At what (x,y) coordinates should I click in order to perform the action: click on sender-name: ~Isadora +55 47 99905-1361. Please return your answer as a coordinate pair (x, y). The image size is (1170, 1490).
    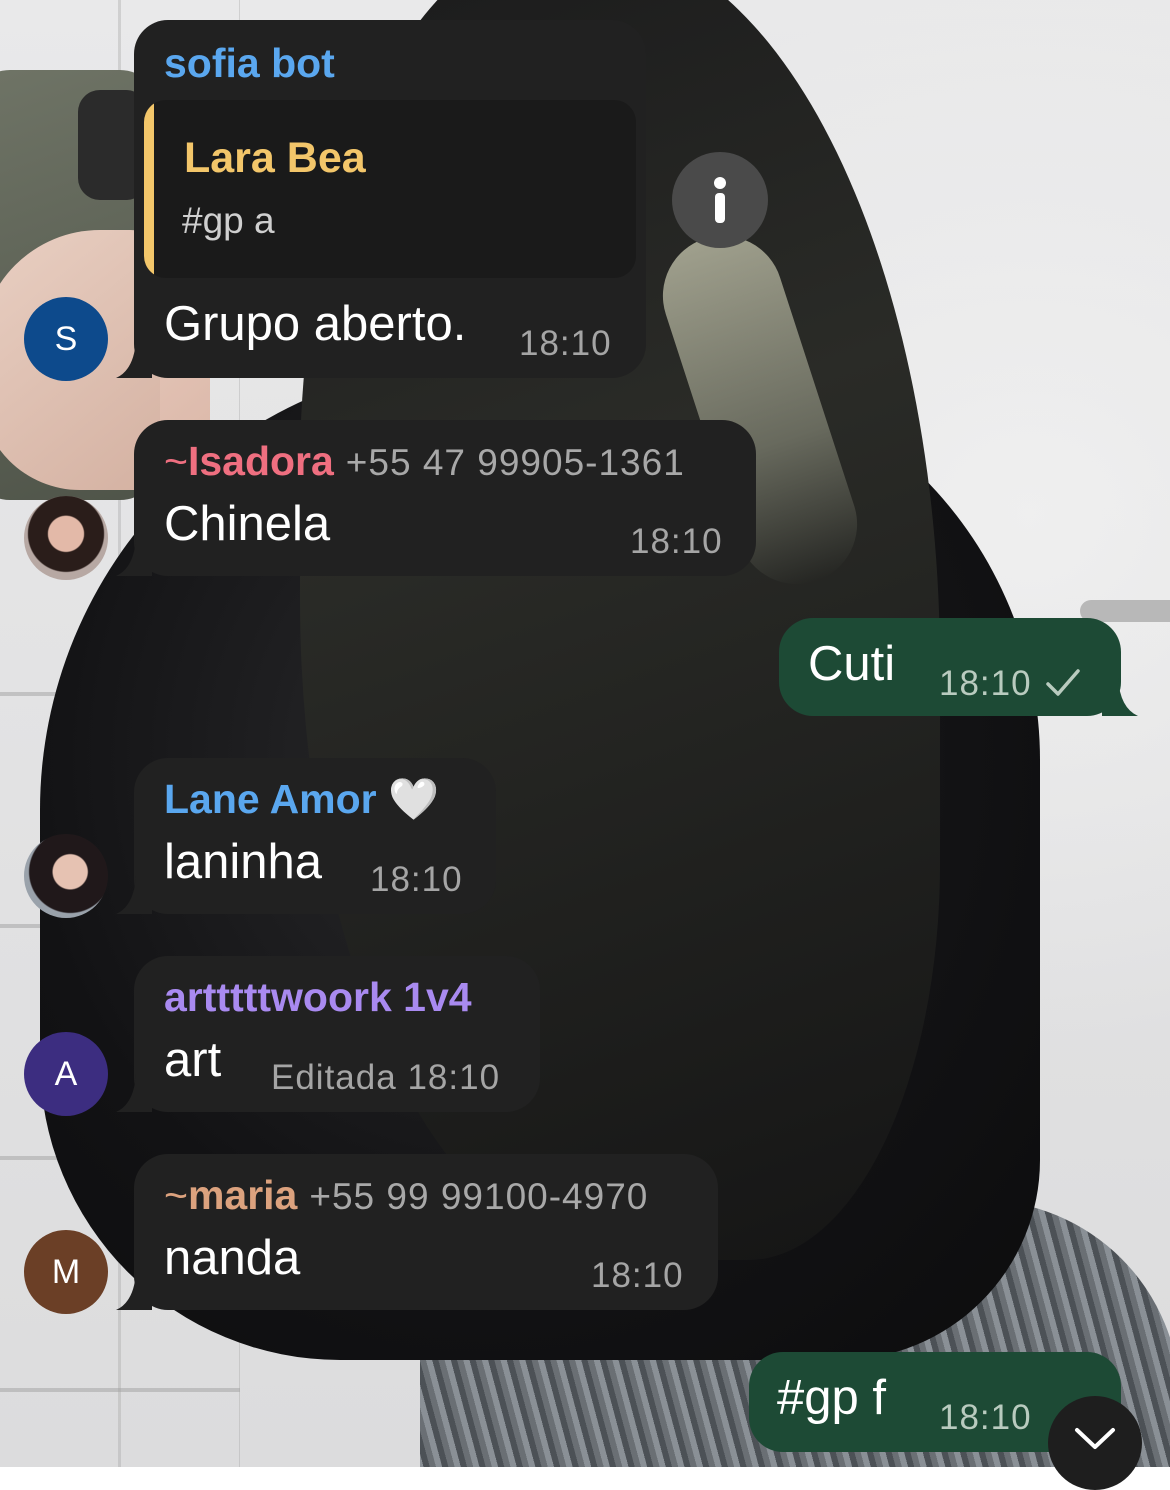
    Looking at the image, I should click on (424, 461).